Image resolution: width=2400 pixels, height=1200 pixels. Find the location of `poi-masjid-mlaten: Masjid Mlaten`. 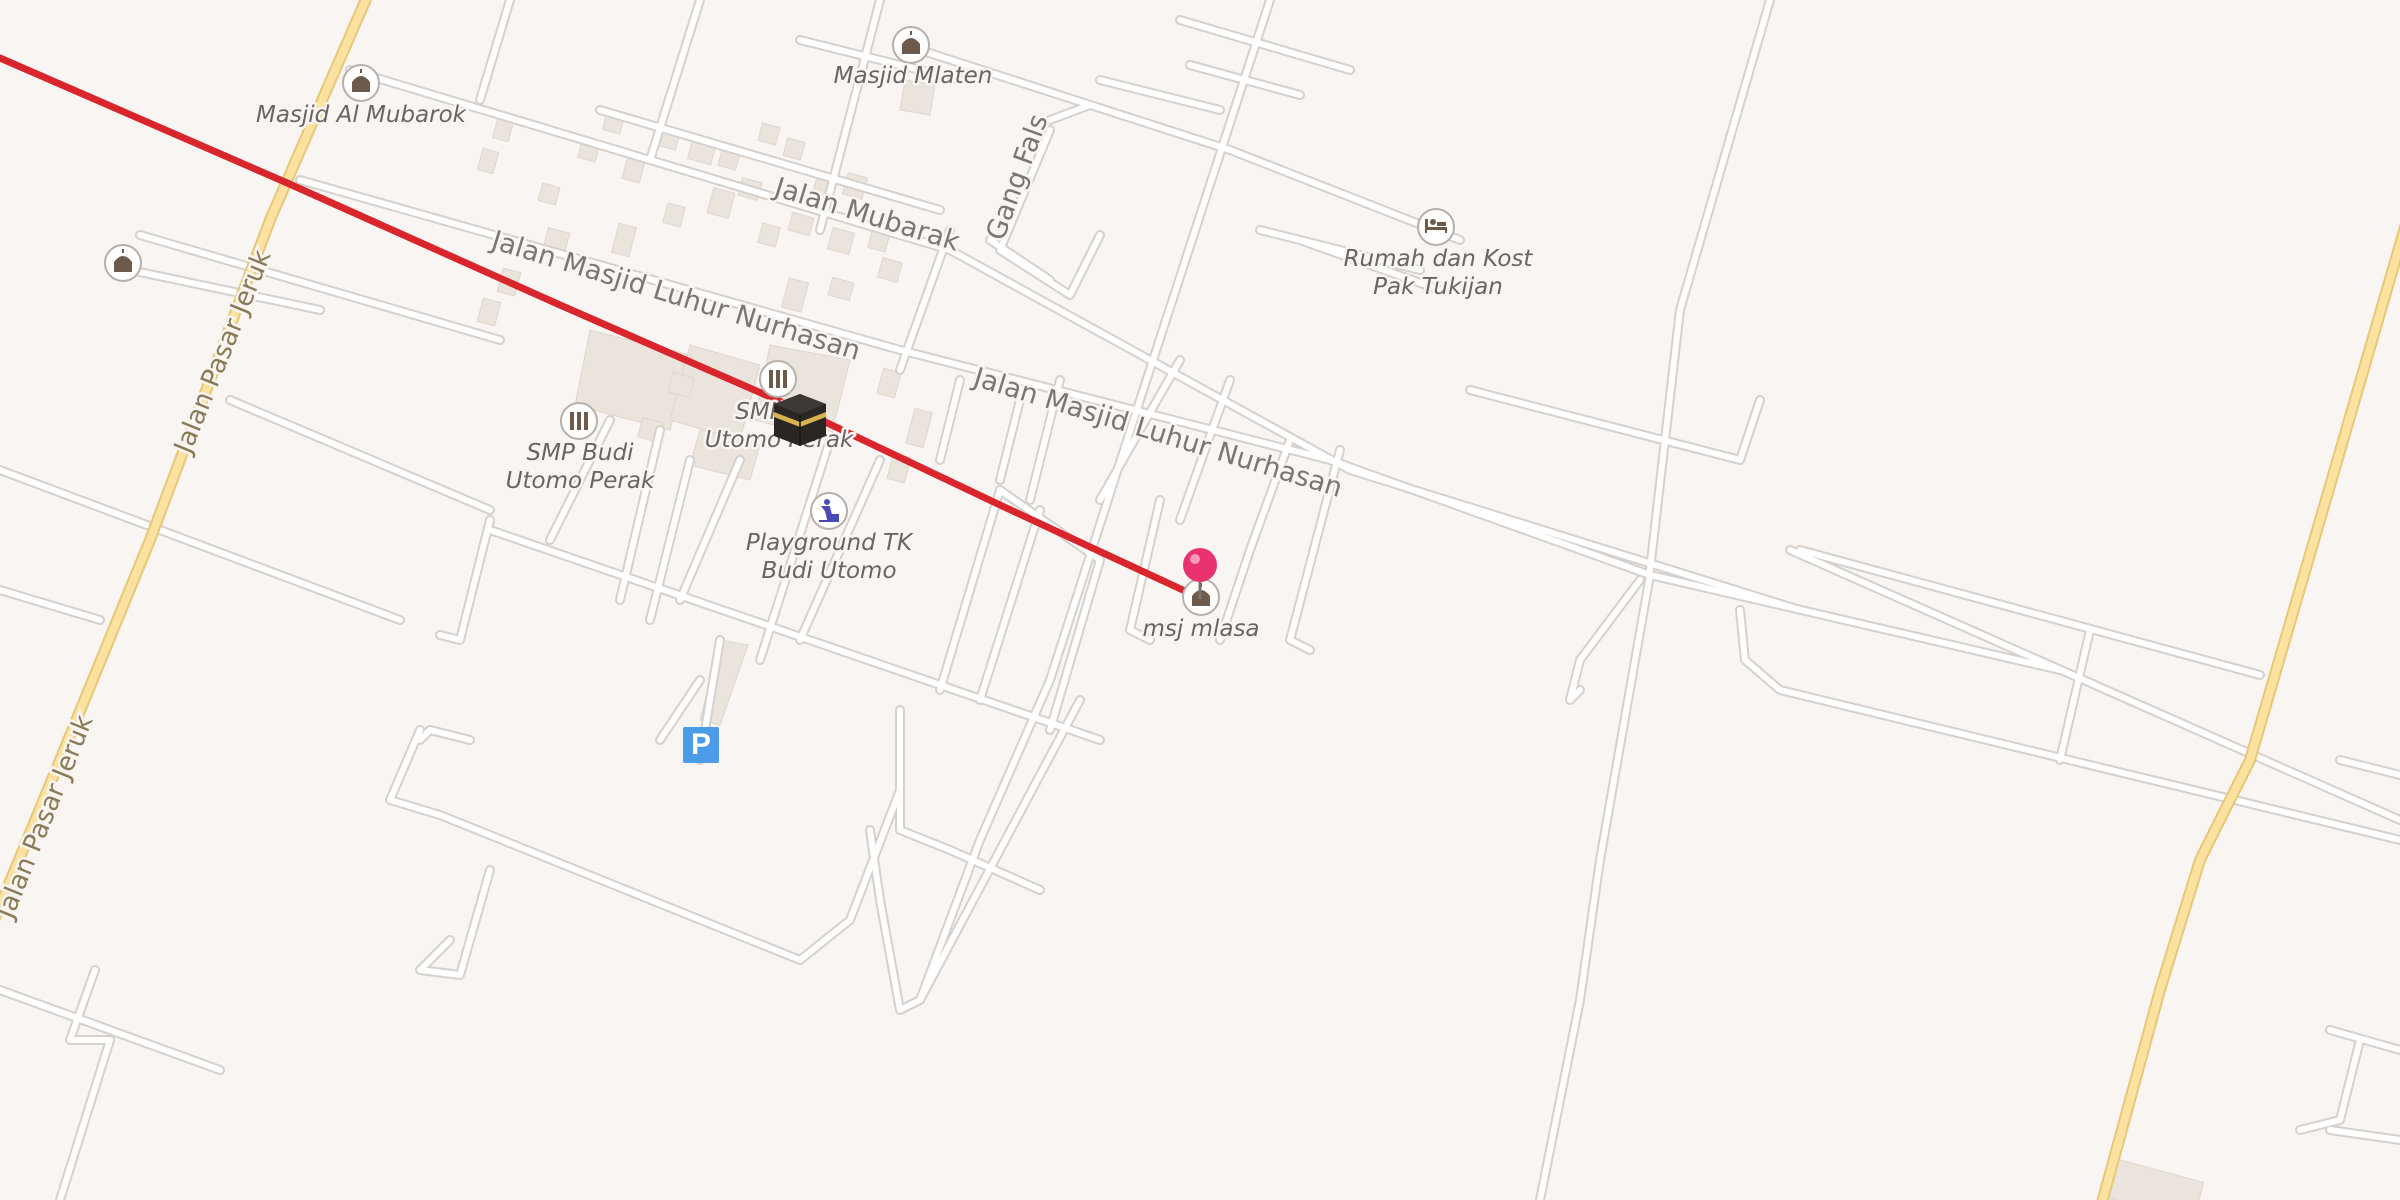

poi-masjid-mlaten: Masjid Mlaten is located at coordinates (913, 59).